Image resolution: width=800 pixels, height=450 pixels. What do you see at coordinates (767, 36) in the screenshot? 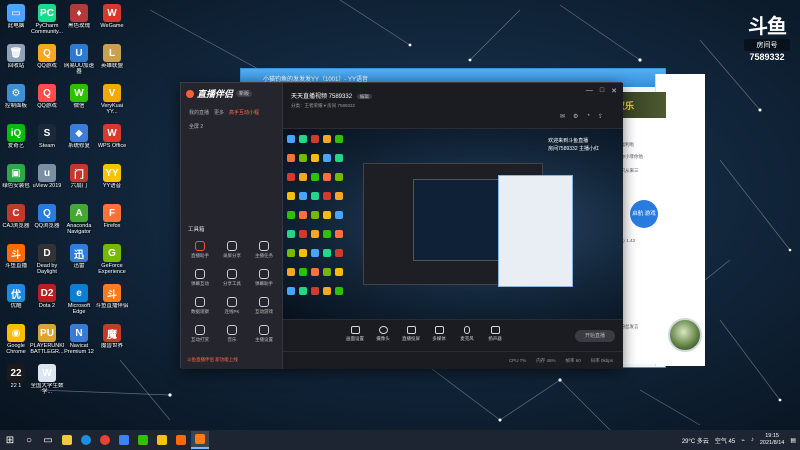
I see `douyu-watermark: 斗鱼 房间号 7589332` at bounding box center [767, 36].